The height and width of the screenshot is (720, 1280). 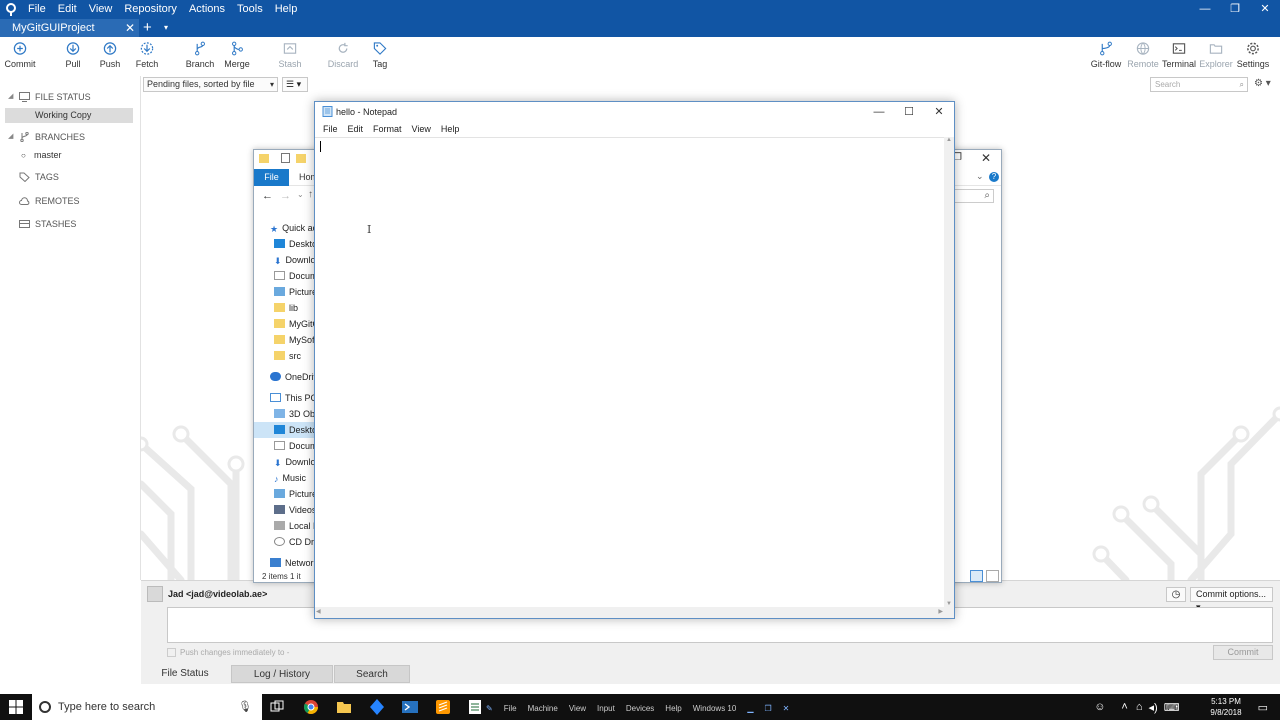 What do you see at coordinates (940, 611) in the screenshot?
I see `scroll-right-icon: ▶` at bounding box center [940, 611].